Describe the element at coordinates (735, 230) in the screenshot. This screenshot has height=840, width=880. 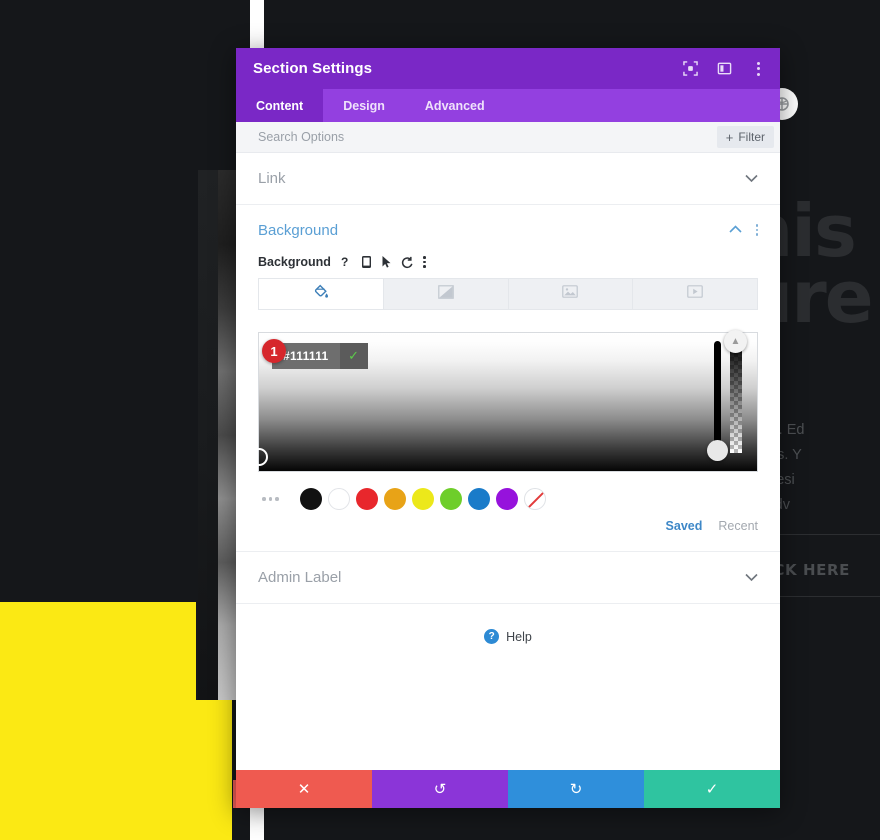
I see `chevron-up-icon` at that location.